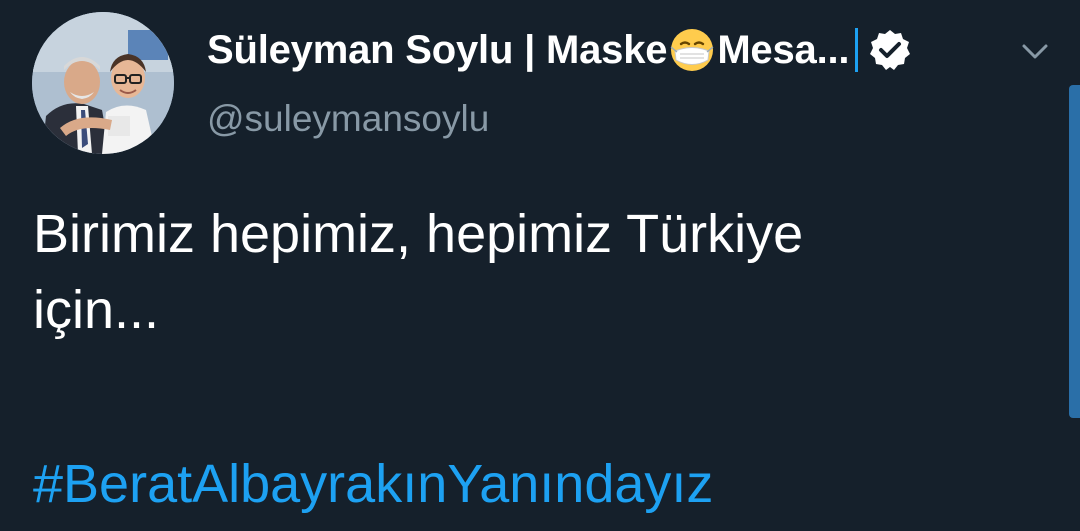 This screenshot has width=1080, height=531. Describe the element at coordinates (857, 50) in the screenshot. I see `text-cursor` at that location.